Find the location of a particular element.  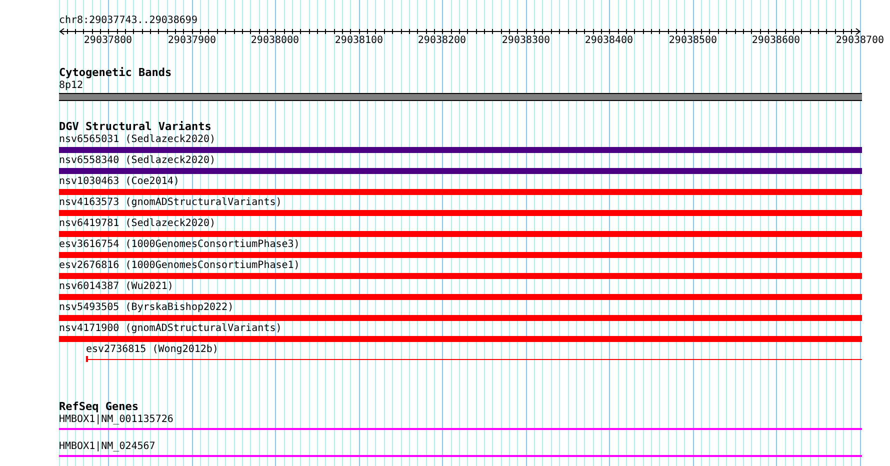

feature-label: nsv4171900 (gnomADStructuralVariants) is located at coordinates (170, 329).